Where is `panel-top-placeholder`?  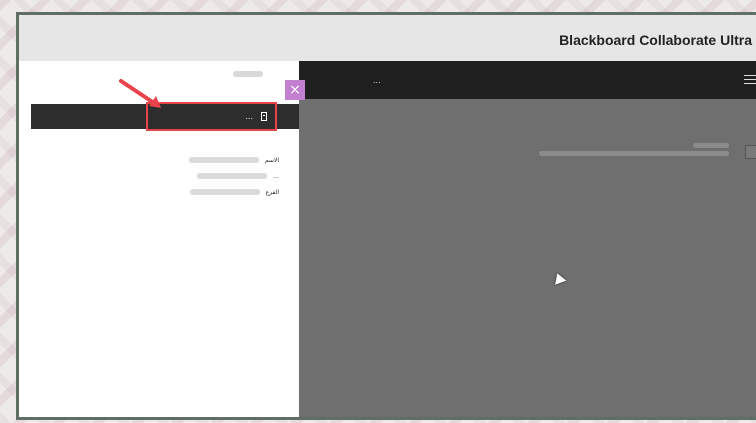
panel-top-placeholder is located at coordinates (248, 74).